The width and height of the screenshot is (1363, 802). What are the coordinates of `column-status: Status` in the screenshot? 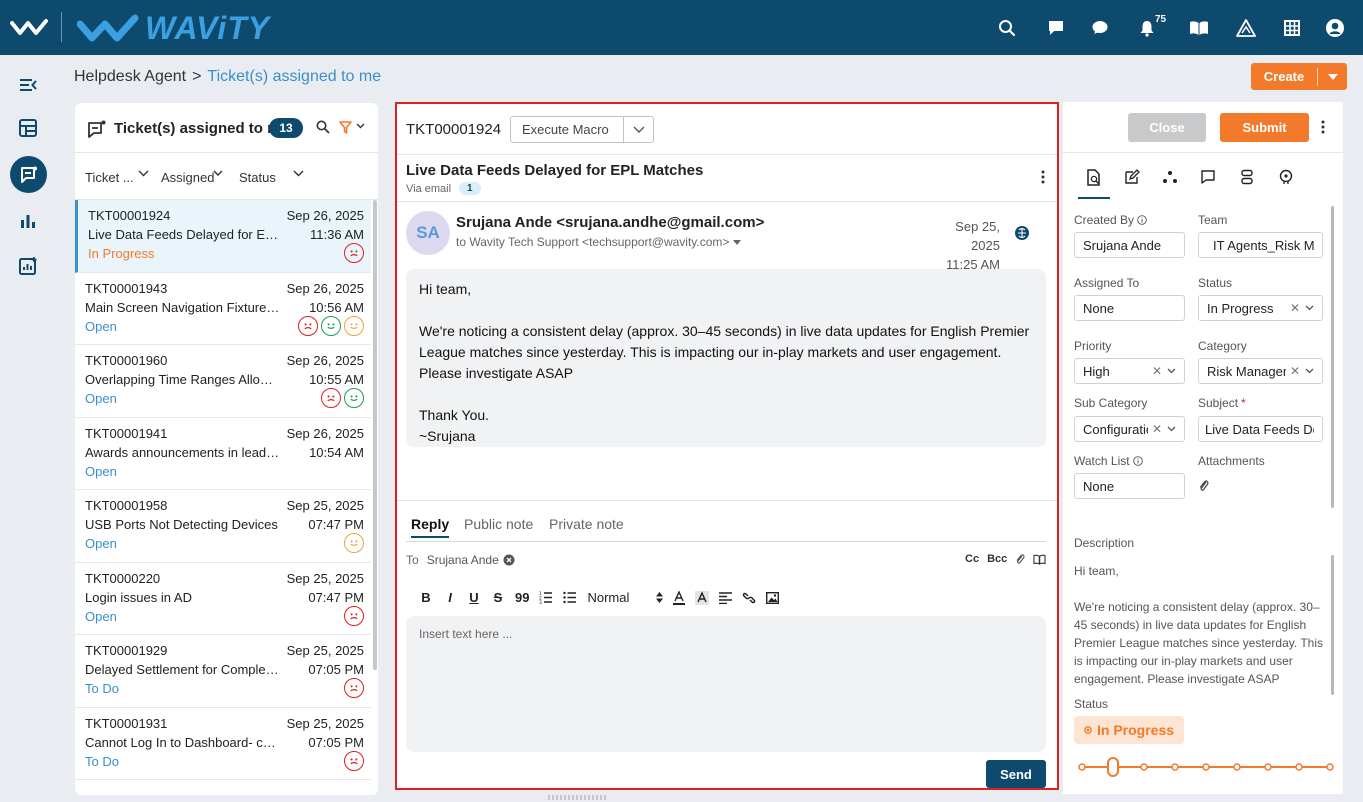 It's located at (257, 177).